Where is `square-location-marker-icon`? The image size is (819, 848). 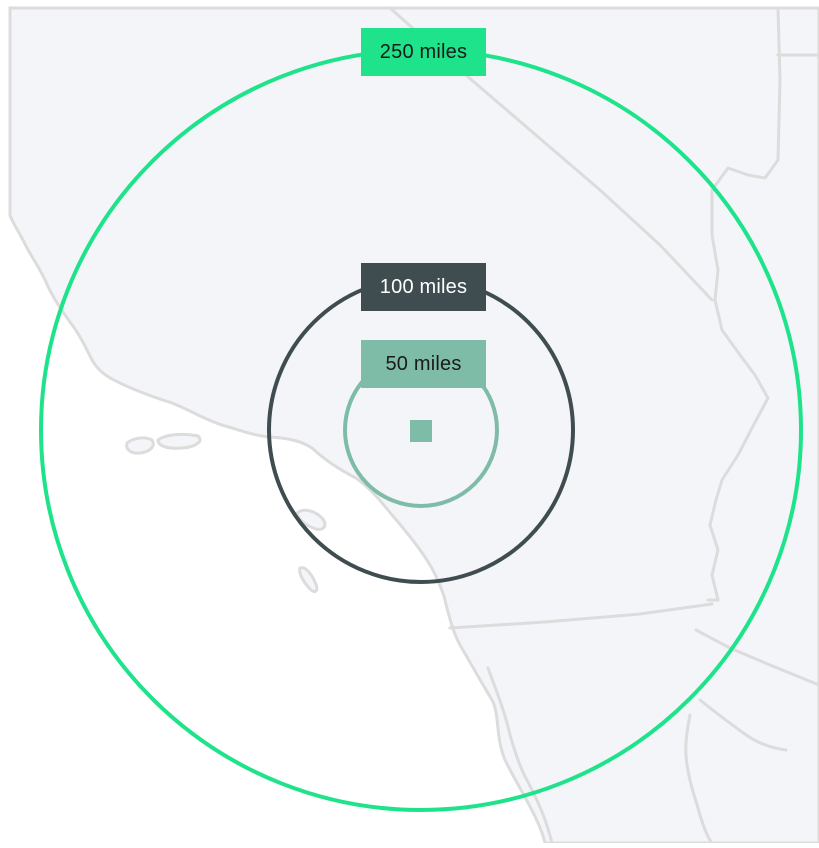 square-location-marker-icon is located at coordinates (421, 431).